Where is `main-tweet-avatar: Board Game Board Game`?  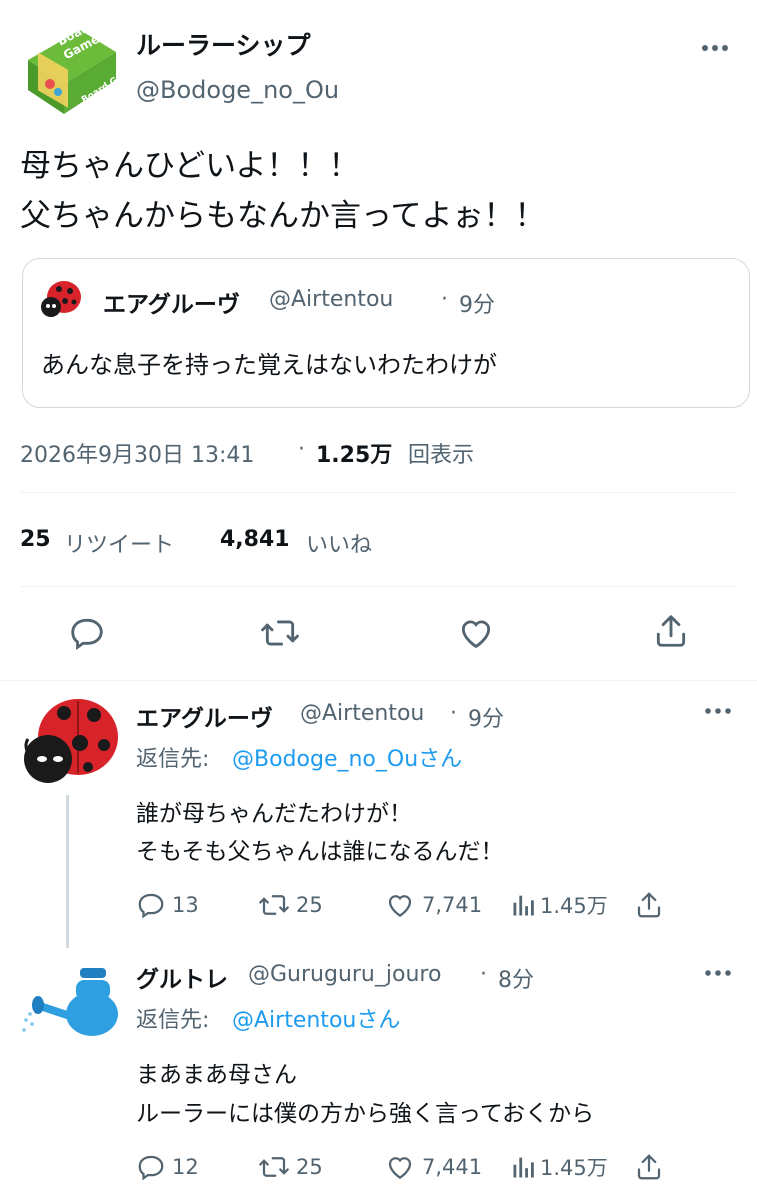
main-tweet-avatar: Board Game Board Game is located at coordinates (79, 67).